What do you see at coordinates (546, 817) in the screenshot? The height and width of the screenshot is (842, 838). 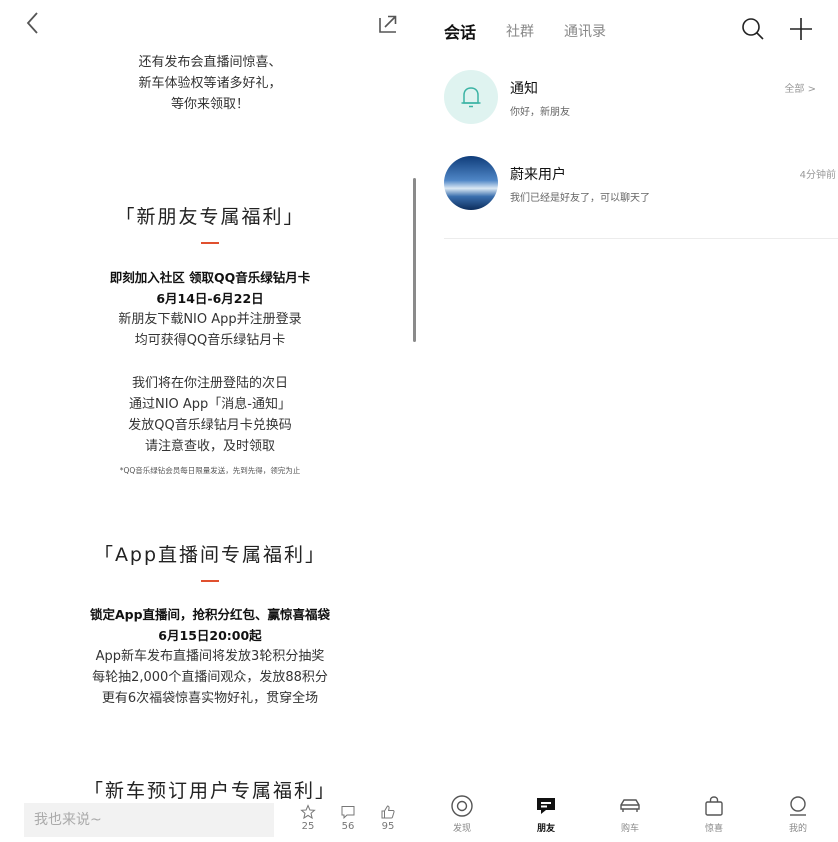 I see `nav-friends: 朋友` at bounding box center [546, 817].